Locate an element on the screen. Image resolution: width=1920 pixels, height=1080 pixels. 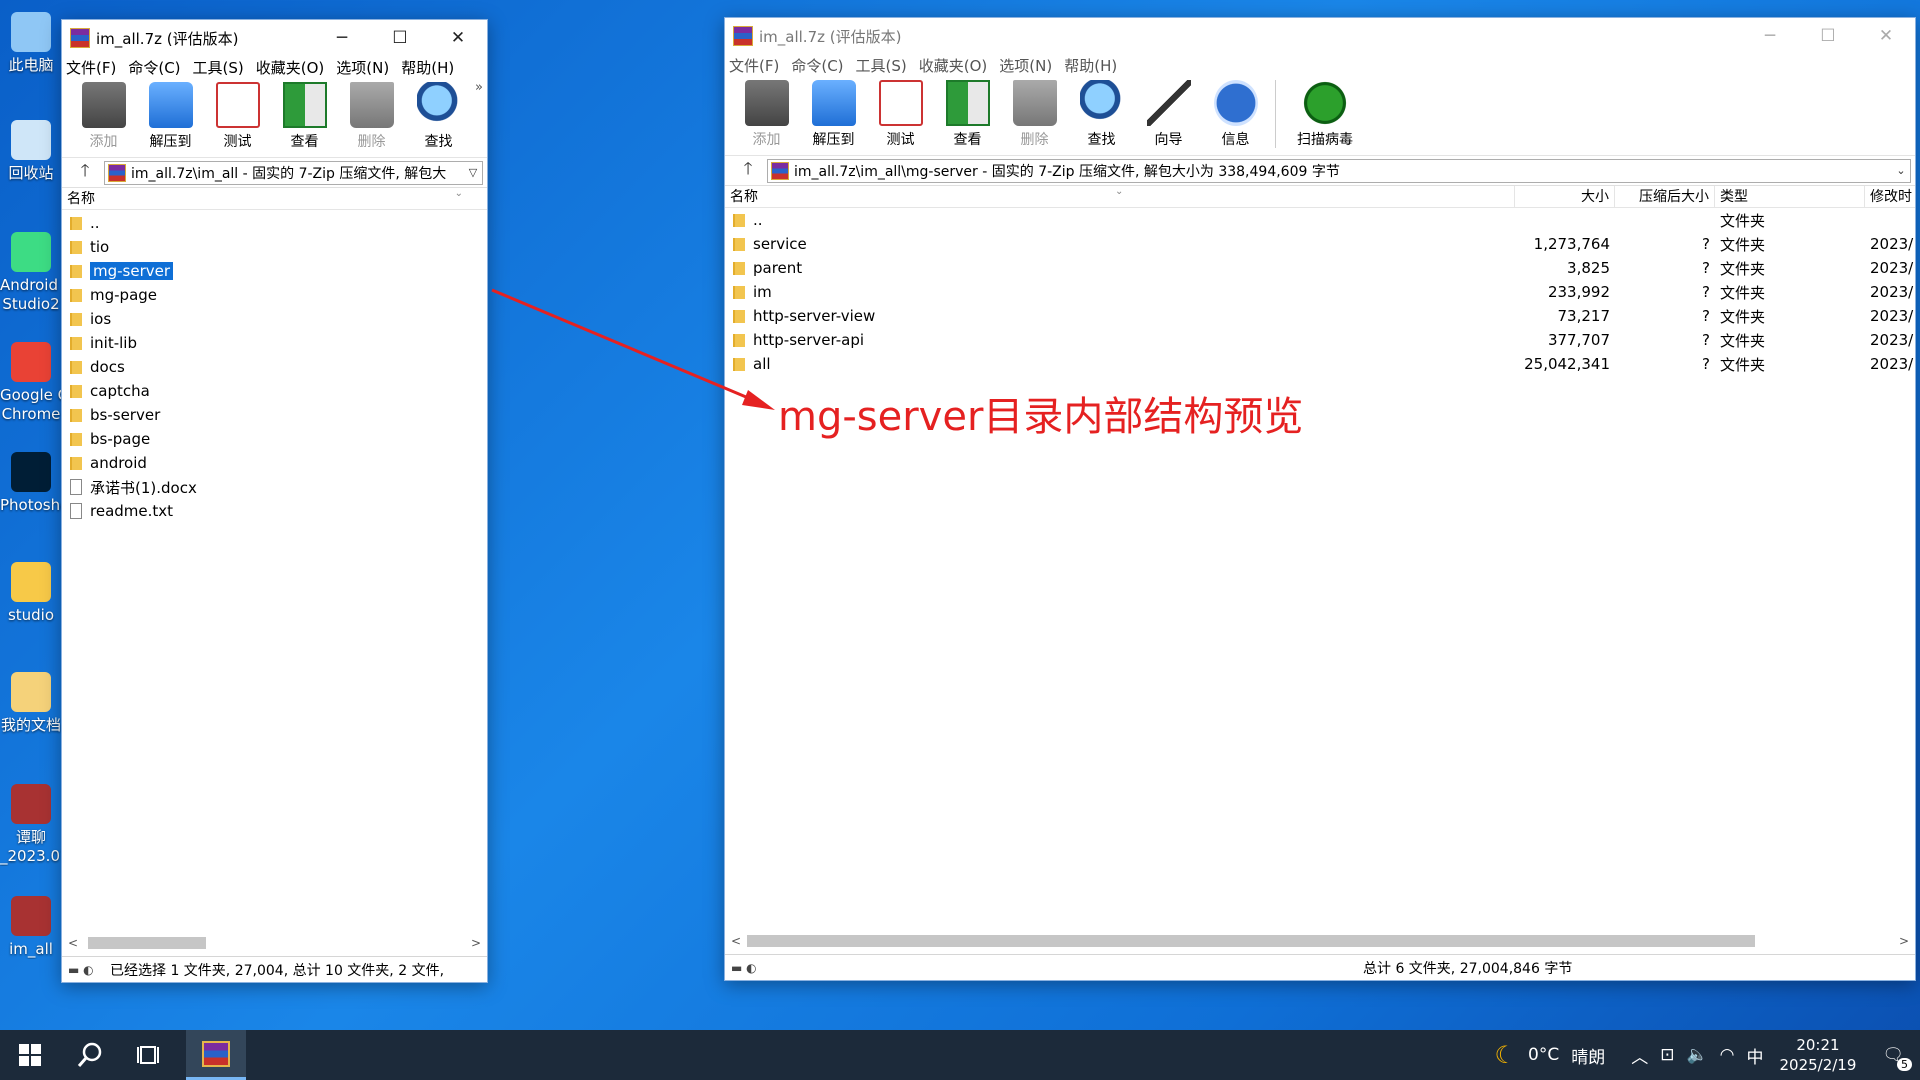
toolbar-button-info: 信息 is located at coordinates (1235, 114).